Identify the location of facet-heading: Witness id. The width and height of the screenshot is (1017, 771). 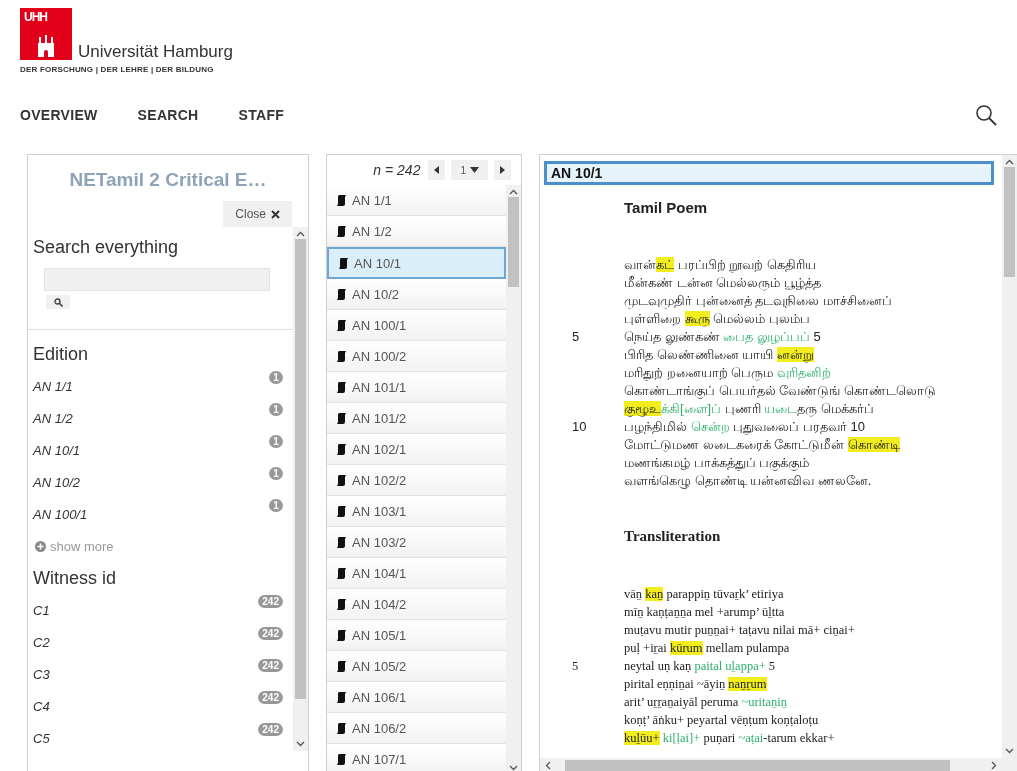
(75, 578).